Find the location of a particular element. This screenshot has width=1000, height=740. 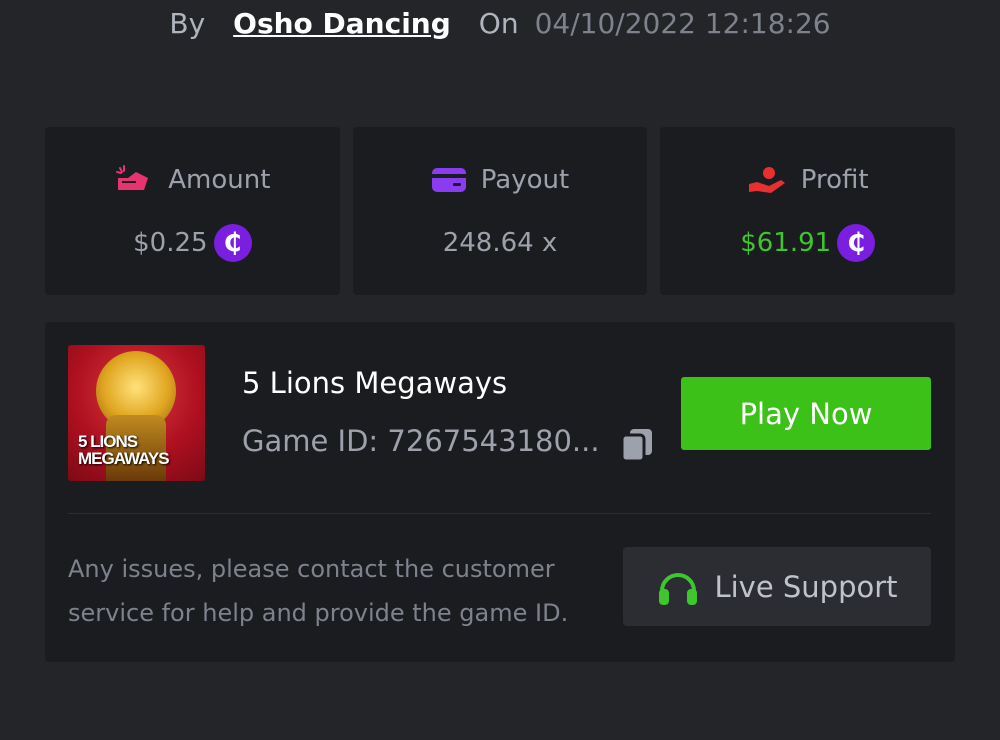

stat-profit-value-row: $61.91 ₵ is located at coordinates (808, 243).